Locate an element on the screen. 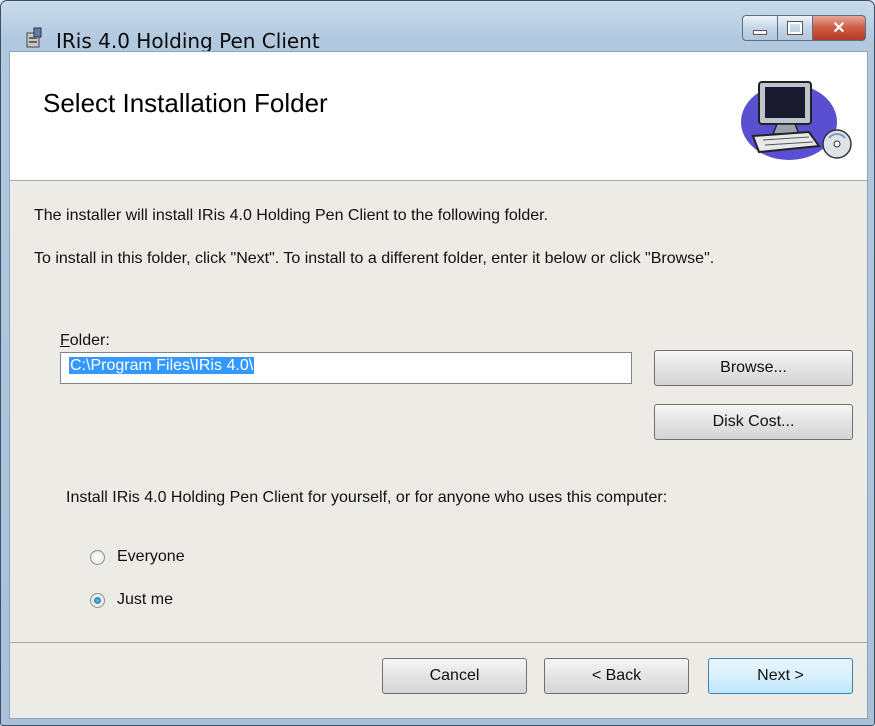 This screenshot has height=726, width=875. radio-everyone: Everyone is located at coordinates (137, 557).